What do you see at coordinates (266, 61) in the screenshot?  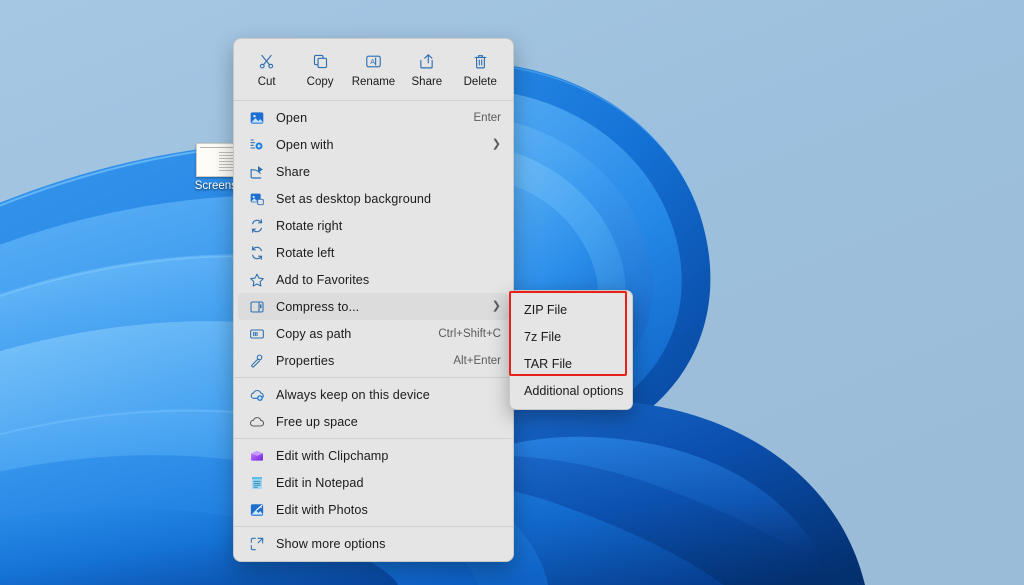 I see `scissors-icon` at bounding box center [266, 61].